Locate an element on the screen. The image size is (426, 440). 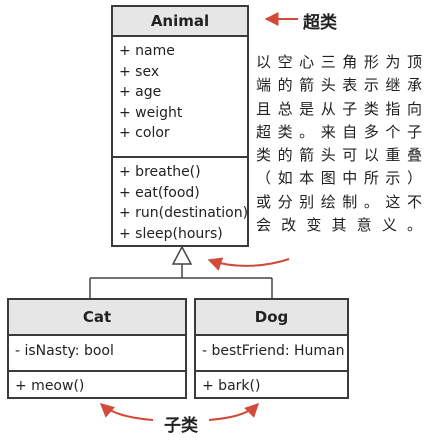
attributes-section: - isNasty: bool is located at coordinates (97, 353).